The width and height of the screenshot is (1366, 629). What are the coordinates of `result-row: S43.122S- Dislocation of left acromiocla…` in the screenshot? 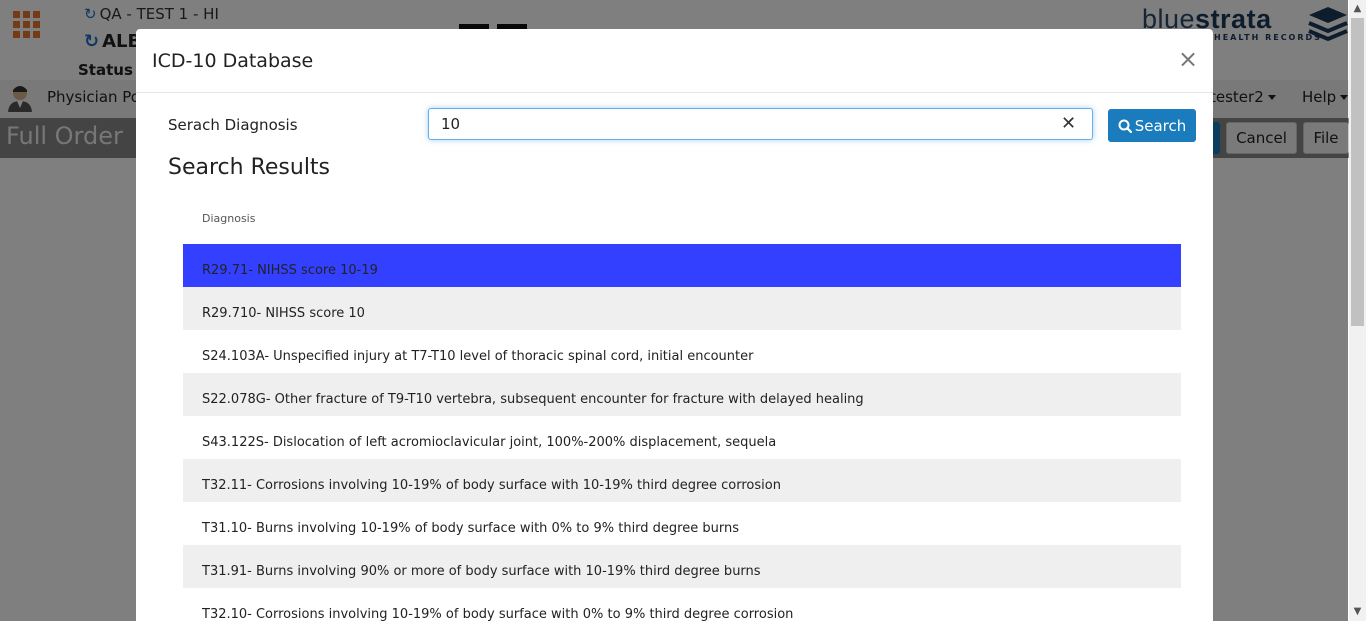 It's located at (682, 437).